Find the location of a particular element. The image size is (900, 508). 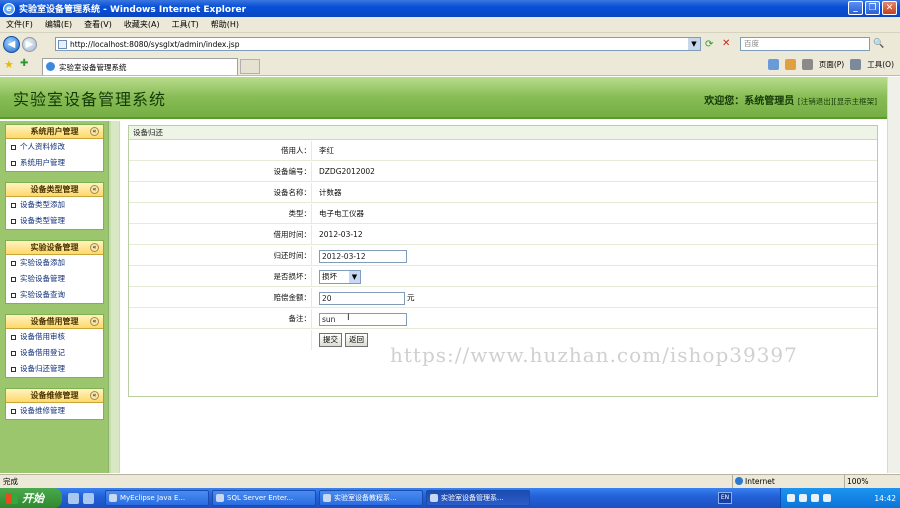

address-dropdown-icon: ▼ is located at coordinates (694, 44).